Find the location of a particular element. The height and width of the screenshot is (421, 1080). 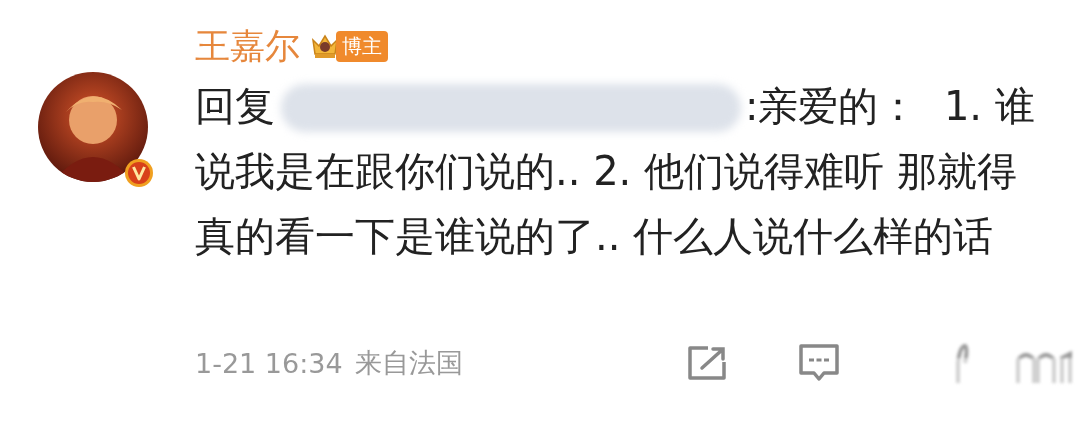

comment-icon is located at coordinates (819, 363).